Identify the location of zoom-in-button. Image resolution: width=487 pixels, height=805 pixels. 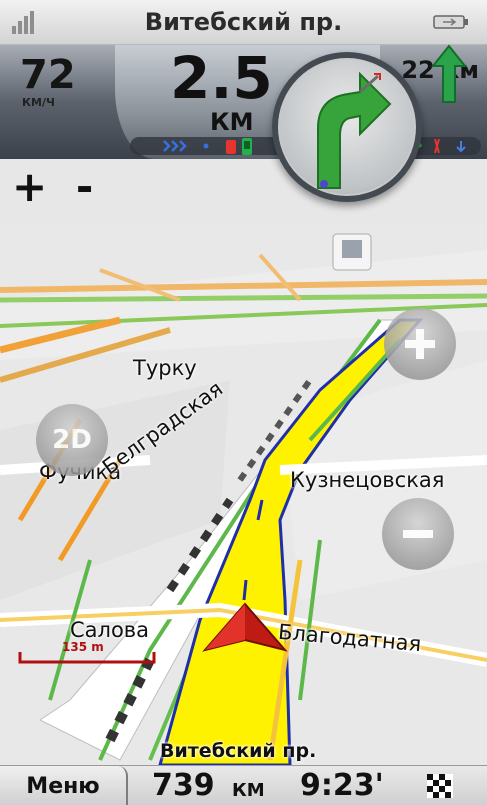
(420, 344).